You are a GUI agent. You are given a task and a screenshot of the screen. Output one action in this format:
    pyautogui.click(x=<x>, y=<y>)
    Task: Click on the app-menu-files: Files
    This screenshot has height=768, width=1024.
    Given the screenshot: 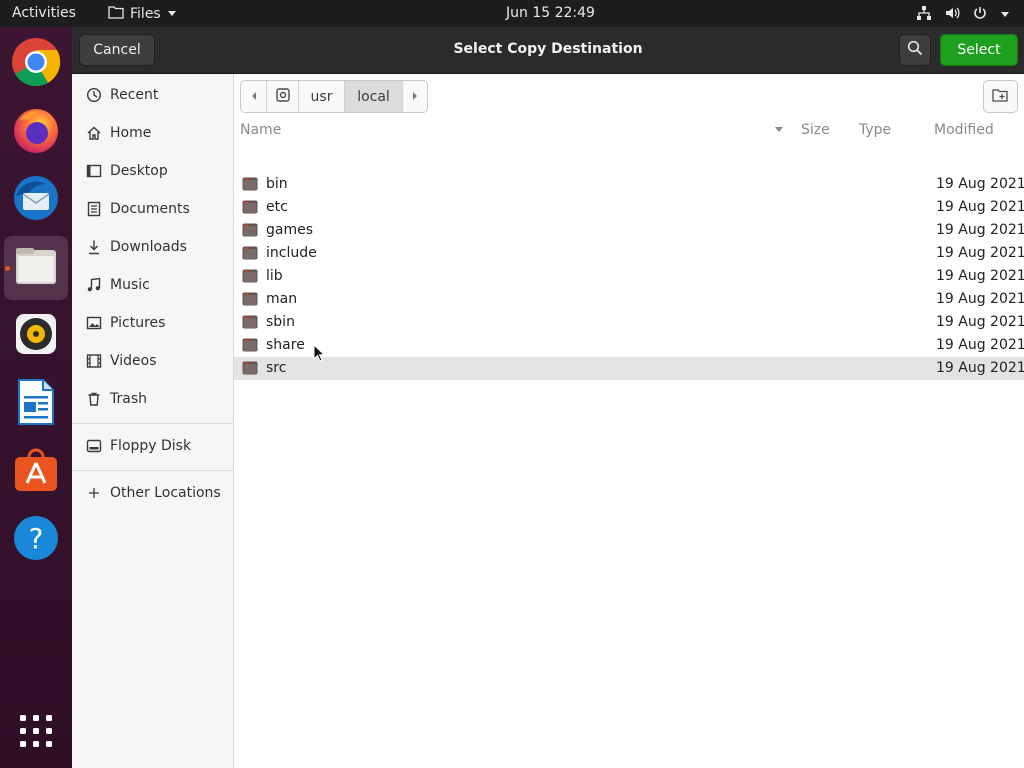 What is the action you would take?
    pyautogui.click(x=142, y=14)
    